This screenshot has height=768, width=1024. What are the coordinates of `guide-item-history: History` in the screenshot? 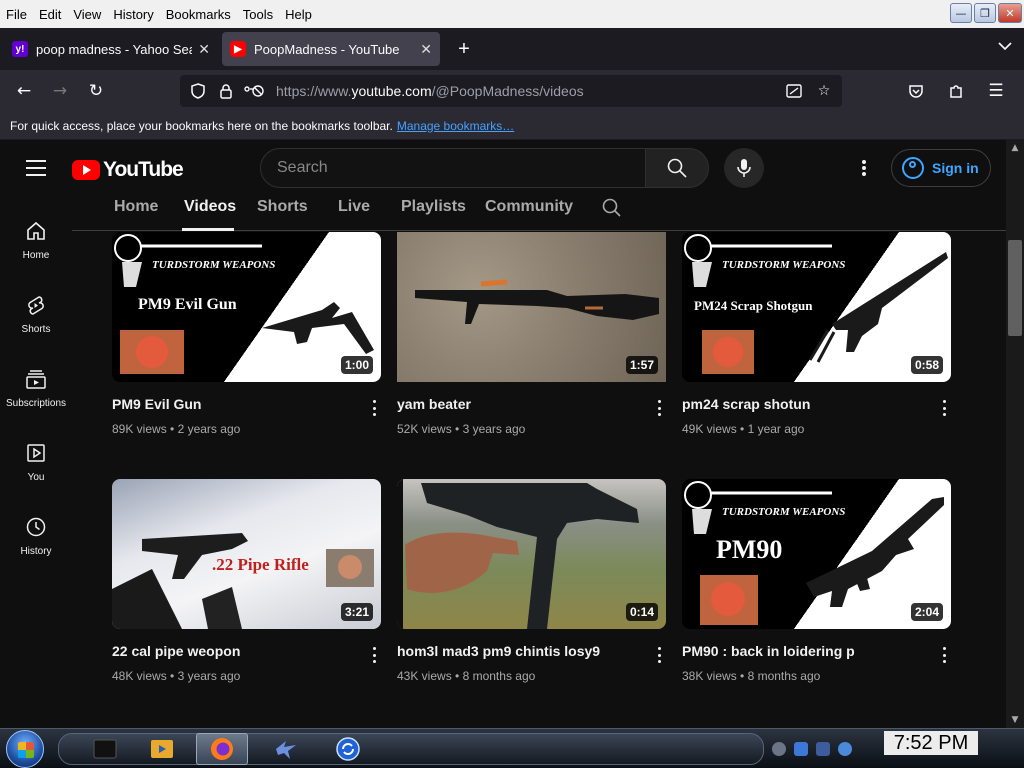 It's located at (36, 545).